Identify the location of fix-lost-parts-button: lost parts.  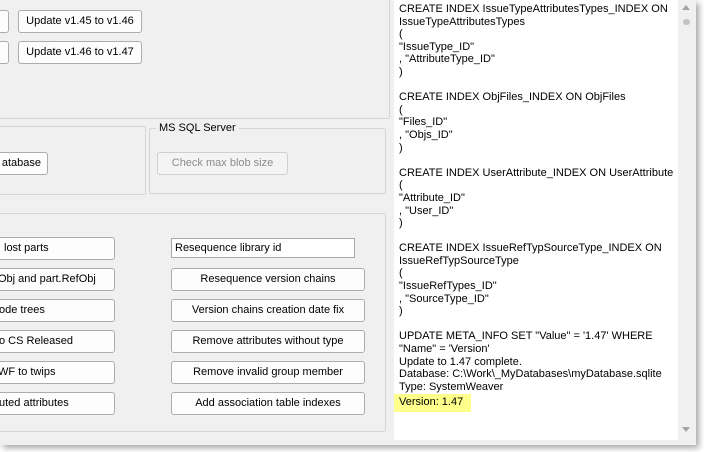
(57, 248).